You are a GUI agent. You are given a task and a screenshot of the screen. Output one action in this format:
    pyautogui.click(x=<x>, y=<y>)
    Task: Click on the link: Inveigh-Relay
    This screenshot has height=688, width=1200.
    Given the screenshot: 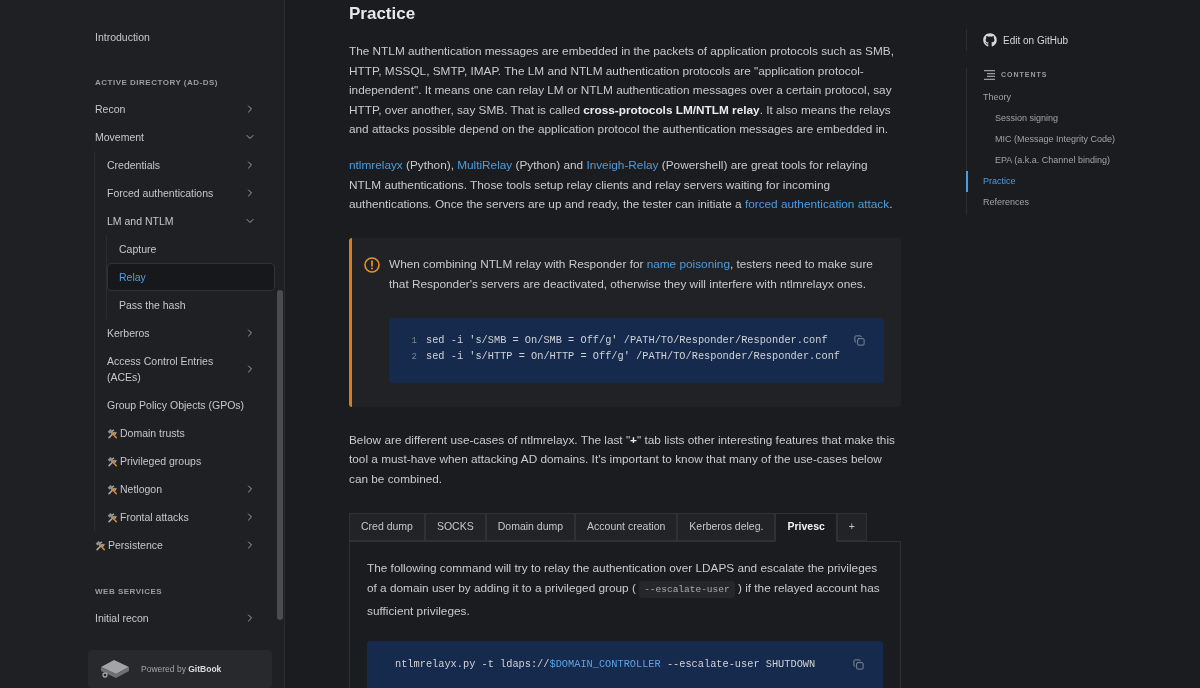 What is the action you would take?
    pyautogui.click(x=622, y=165)
    